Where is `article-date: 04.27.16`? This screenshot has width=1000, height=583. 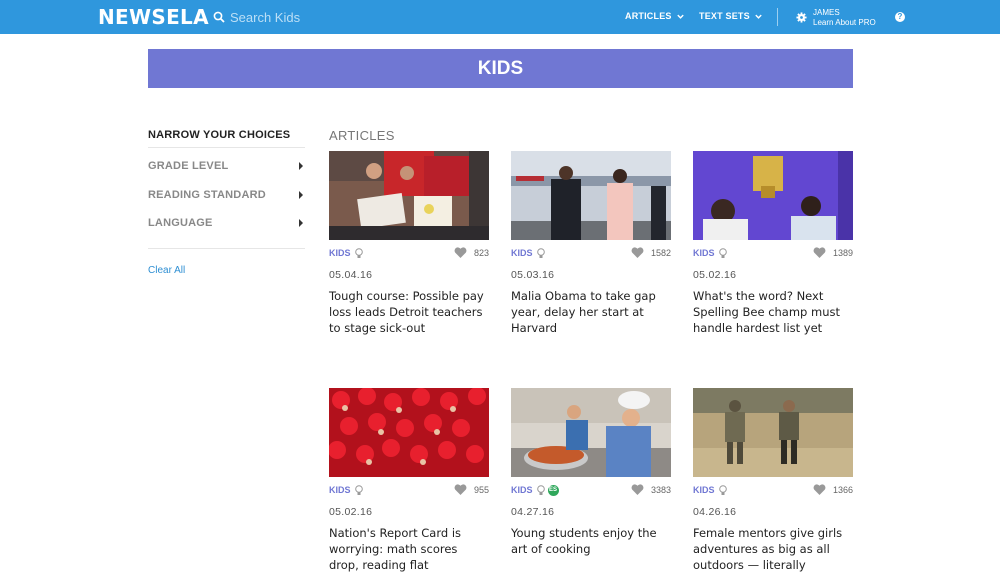
article-date: 04.27.16 is located at coordinates (533, 512).